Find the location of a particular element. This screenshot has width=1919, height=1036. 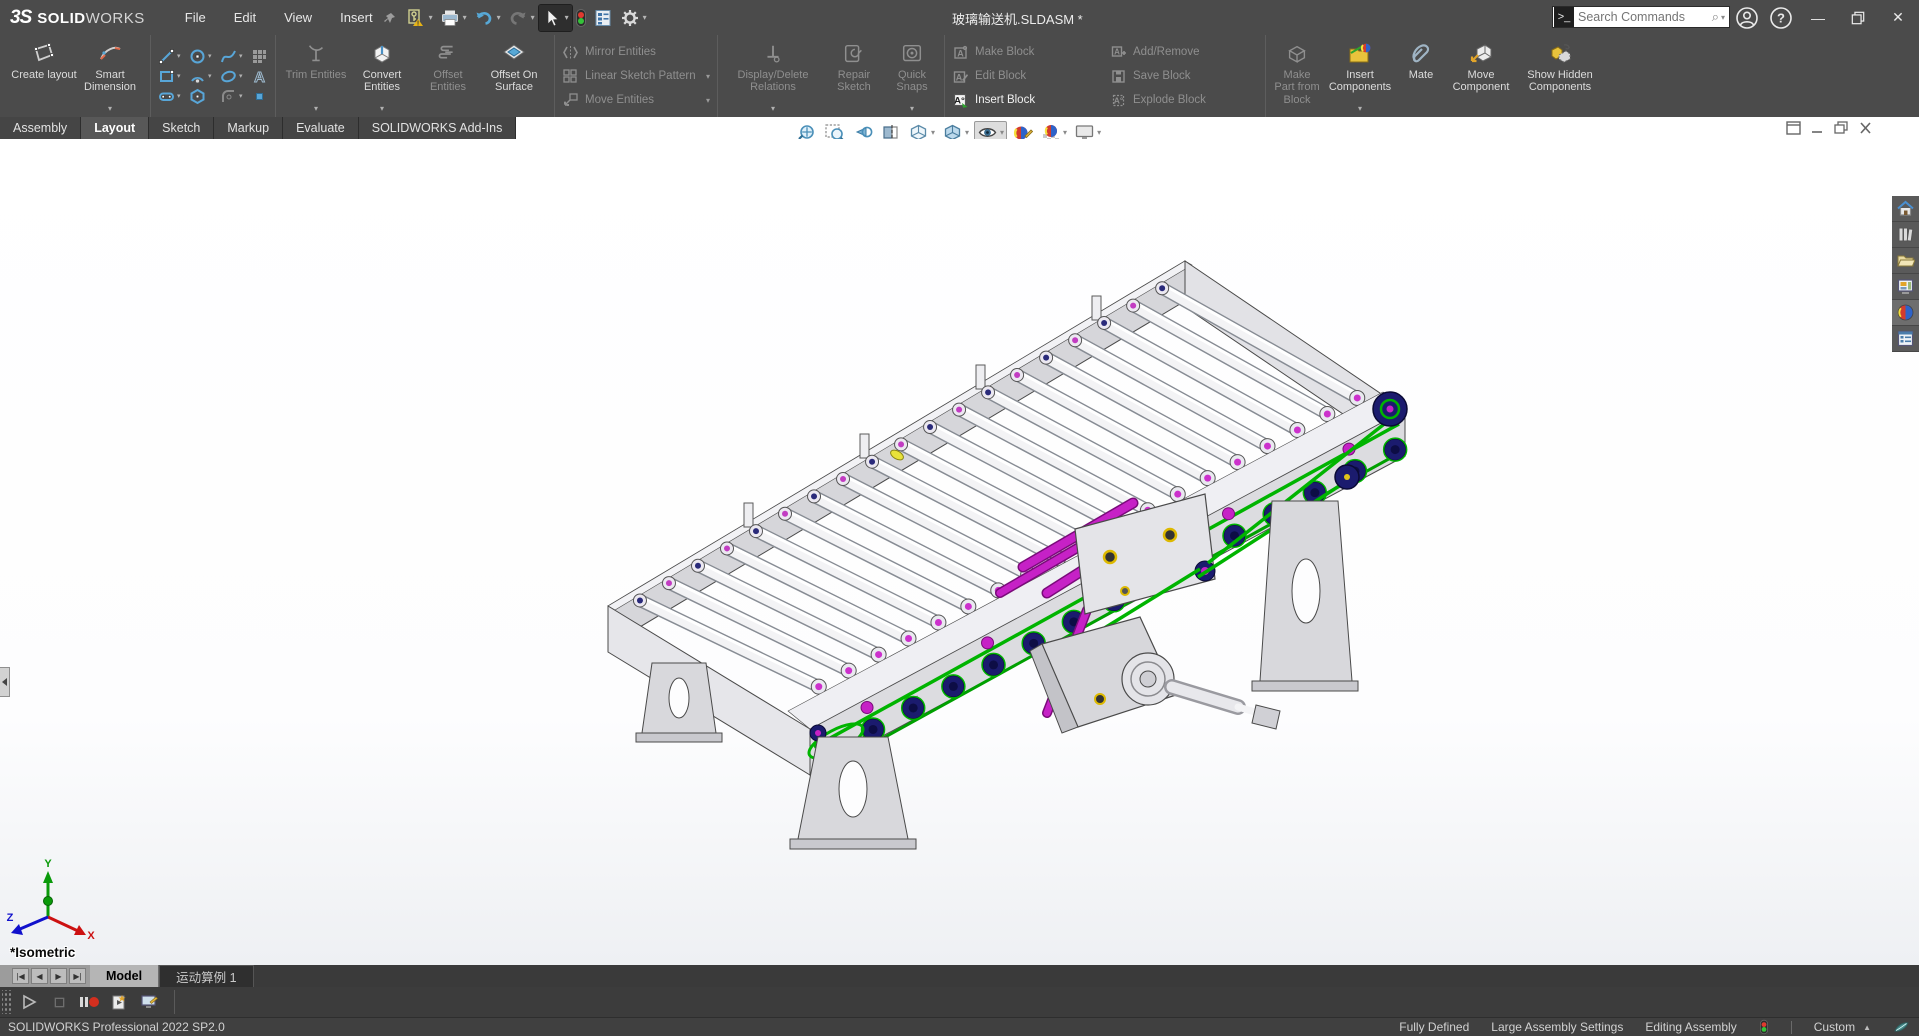

move-entities-button: Move Entities ▾ is located at coordinates (636, 100).